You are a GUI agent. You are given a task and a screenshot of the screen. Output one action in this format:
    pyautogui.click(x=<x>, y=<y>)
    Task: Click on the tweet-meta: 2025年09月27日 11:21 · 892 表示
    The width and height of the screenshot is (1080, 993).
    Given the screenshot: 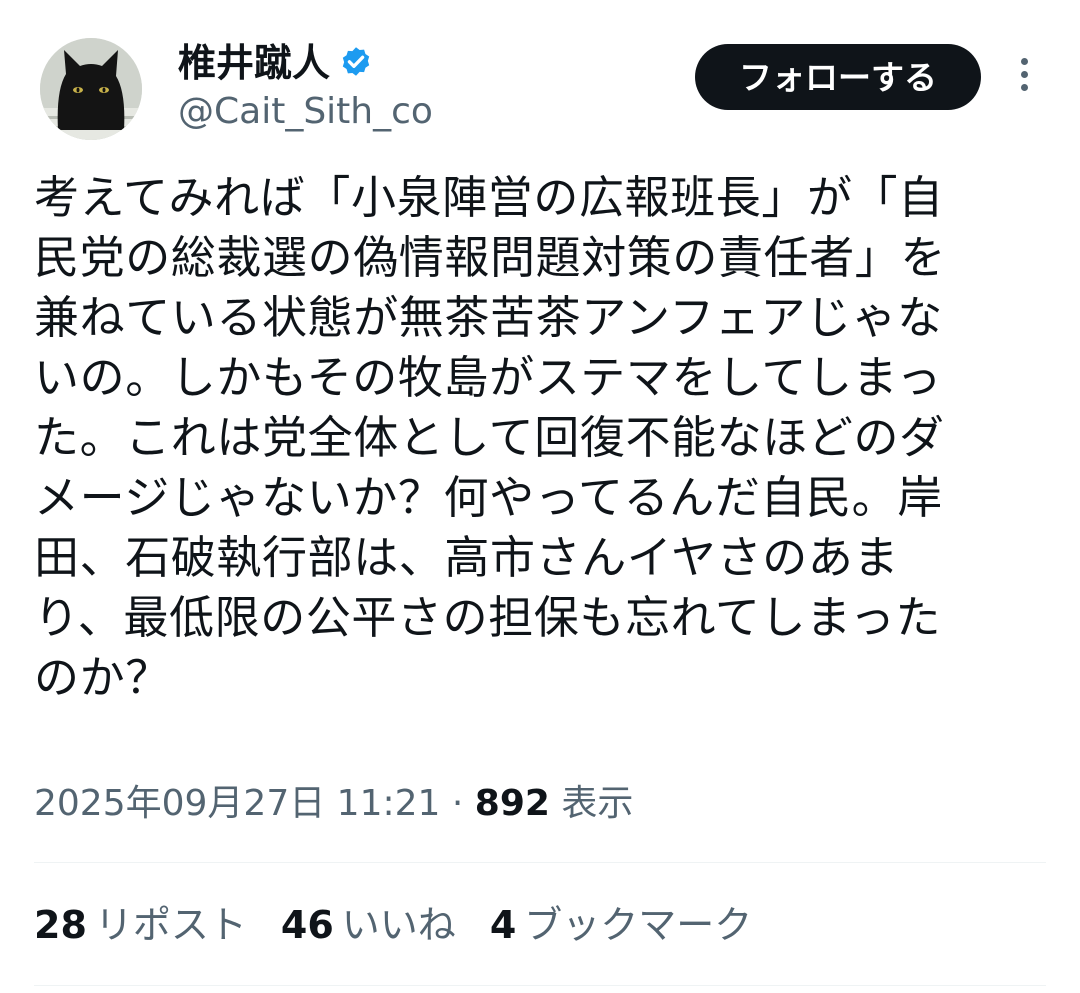 What is the action you would take?
    pyautogui.click(x=333, y=804)
    